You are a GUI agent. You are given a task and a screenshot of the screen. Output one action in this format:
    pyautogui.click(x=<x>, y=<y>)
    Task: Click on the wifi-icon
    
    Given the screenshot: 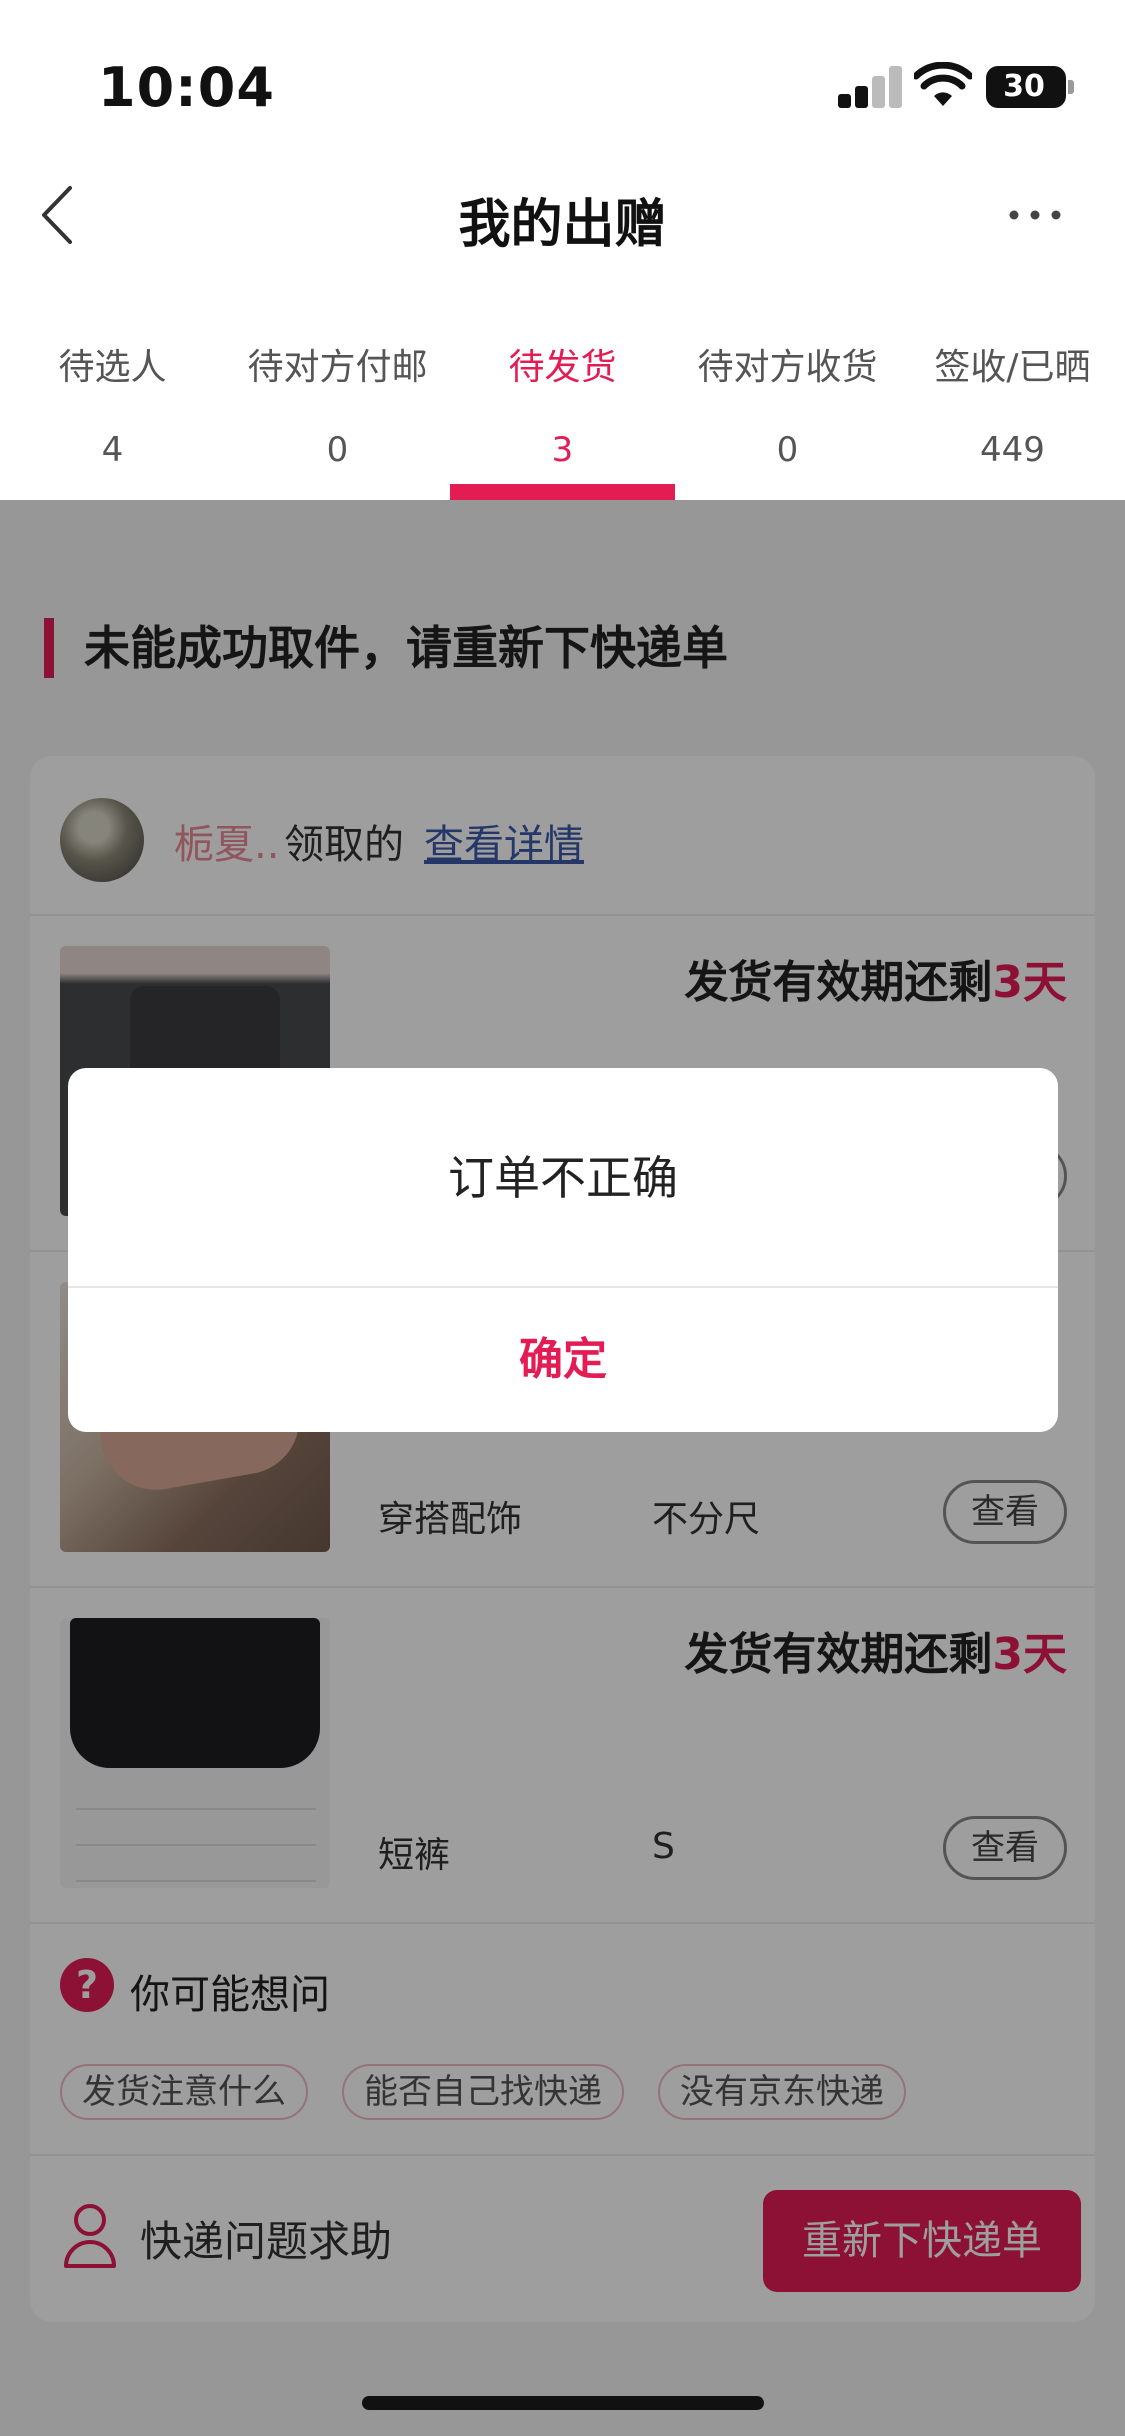 What is the action you would take?
    pyautogui.click(x=943, y=84)
    